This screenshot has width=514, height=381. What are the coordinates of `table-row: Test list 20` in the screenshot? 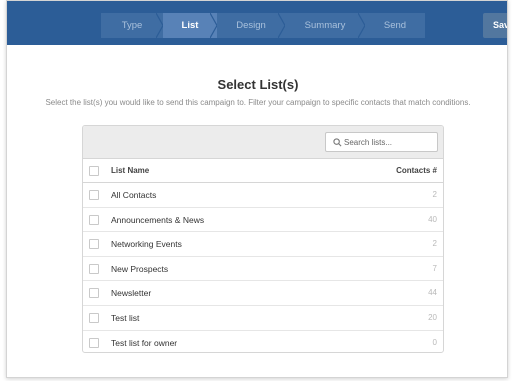 It's located at (263, 318).